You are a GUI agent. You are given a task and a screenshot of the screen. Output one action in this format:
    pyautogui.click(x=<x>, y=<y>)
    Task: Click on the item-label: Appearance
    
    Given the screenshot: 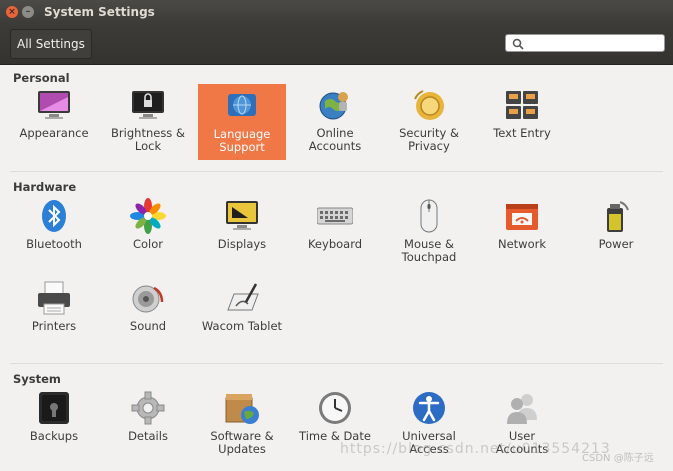 What is the action you would take?
    pyautogui.click(x=54, y=133)
    